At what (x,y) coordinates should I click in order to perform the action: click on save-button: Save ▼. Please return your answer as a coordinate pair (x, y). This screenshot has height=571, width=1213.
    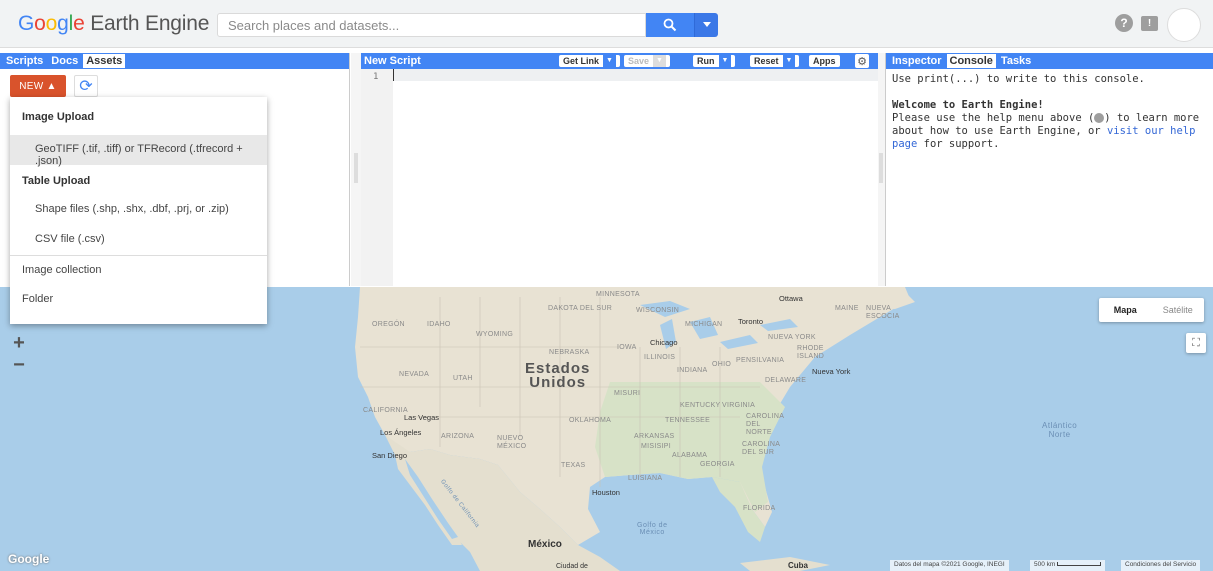
    Looking at the image, I should click on (647, 61).